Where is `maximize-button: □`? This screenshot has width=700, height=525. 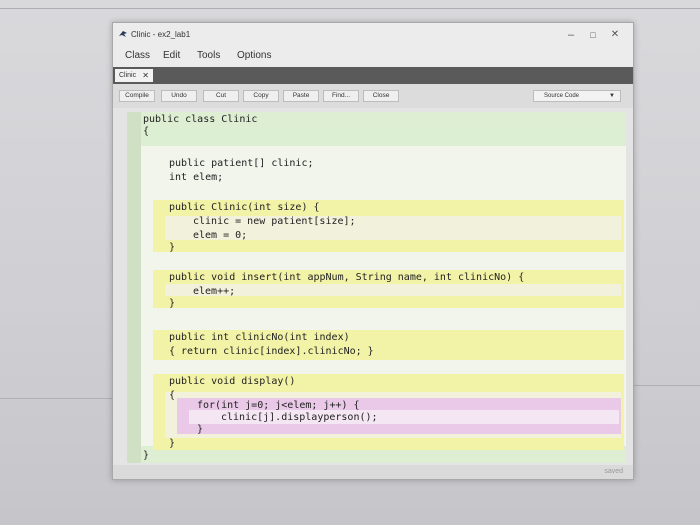 maximize-button: □ is located at coordinates (593, 35).